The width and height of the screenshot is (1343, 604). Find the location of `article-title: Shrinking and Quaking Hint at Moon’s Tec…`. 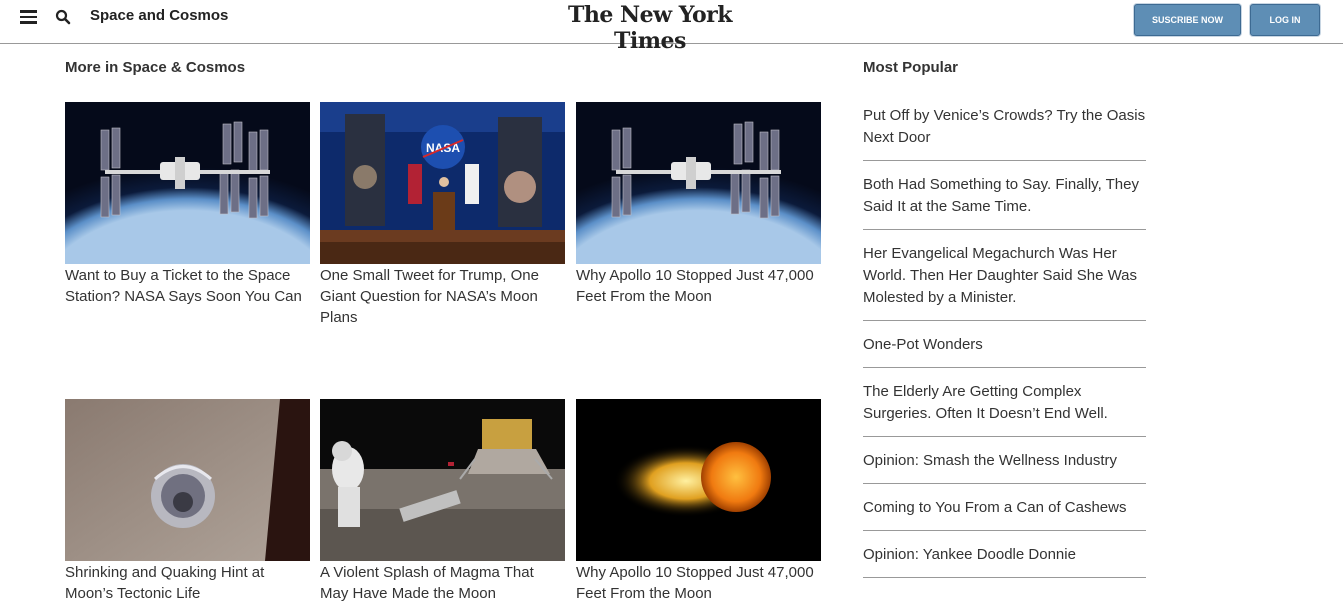

article-title: Shrinking and Quaking Hint at Moon’s Tec… is located at coordinates (187, 583).